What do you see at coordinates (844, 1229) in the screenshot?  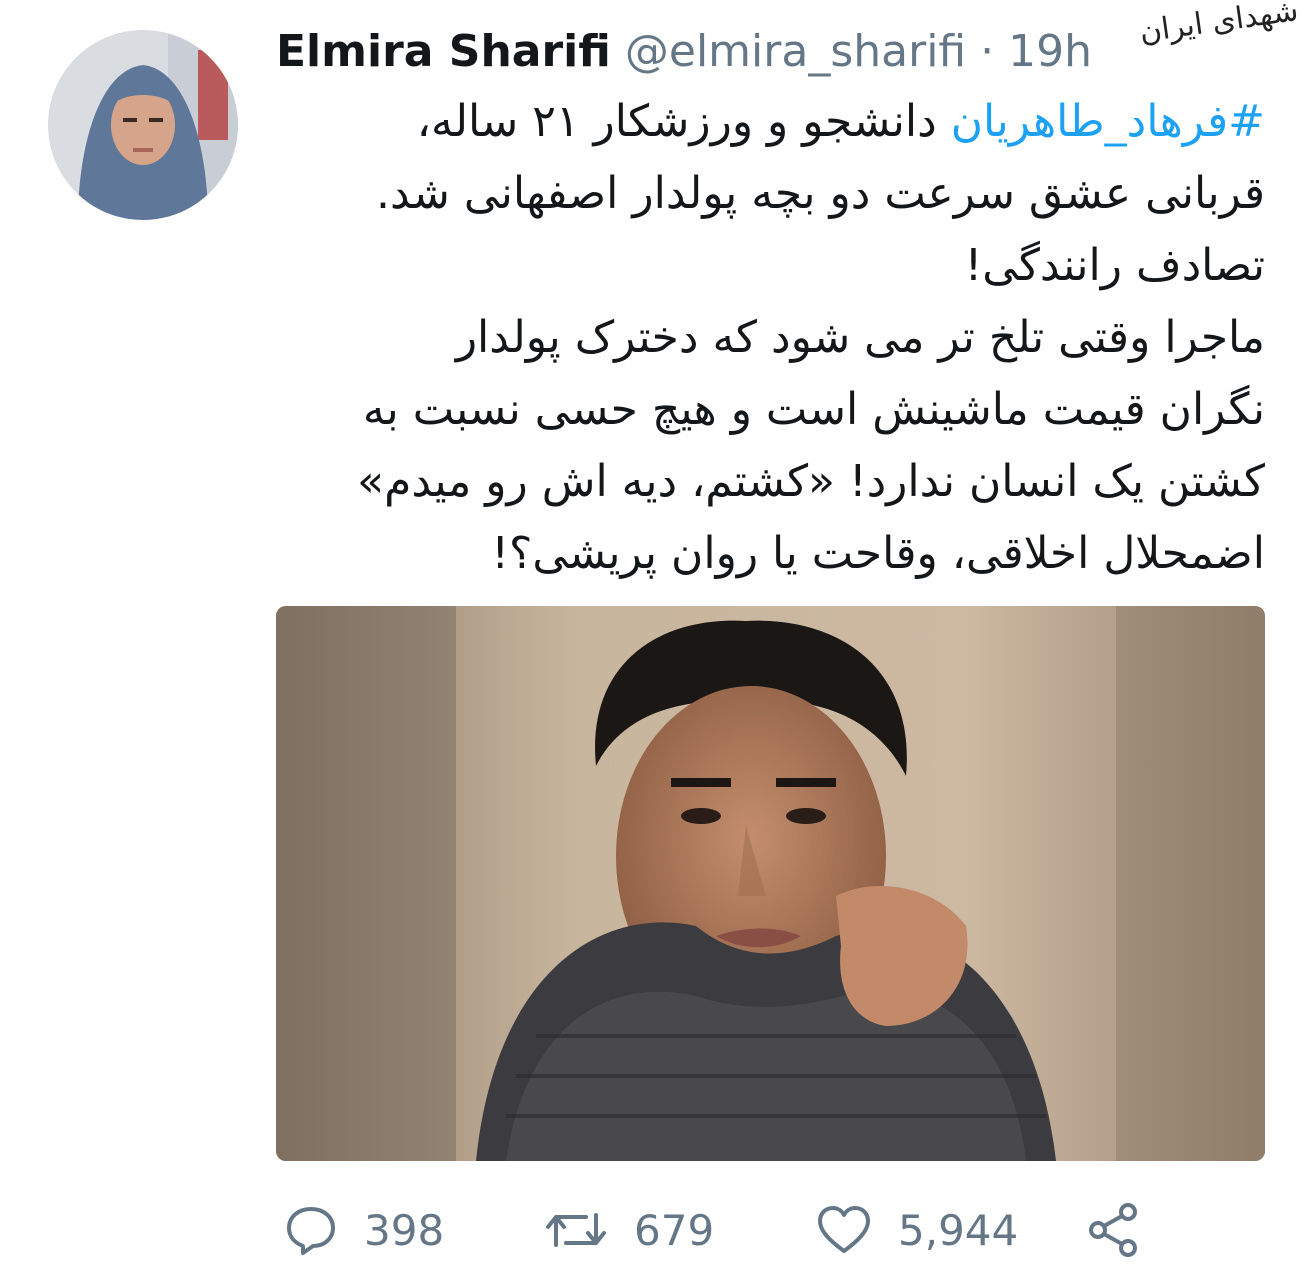 I see `heart-icon` at bounding box center [844, 1229].